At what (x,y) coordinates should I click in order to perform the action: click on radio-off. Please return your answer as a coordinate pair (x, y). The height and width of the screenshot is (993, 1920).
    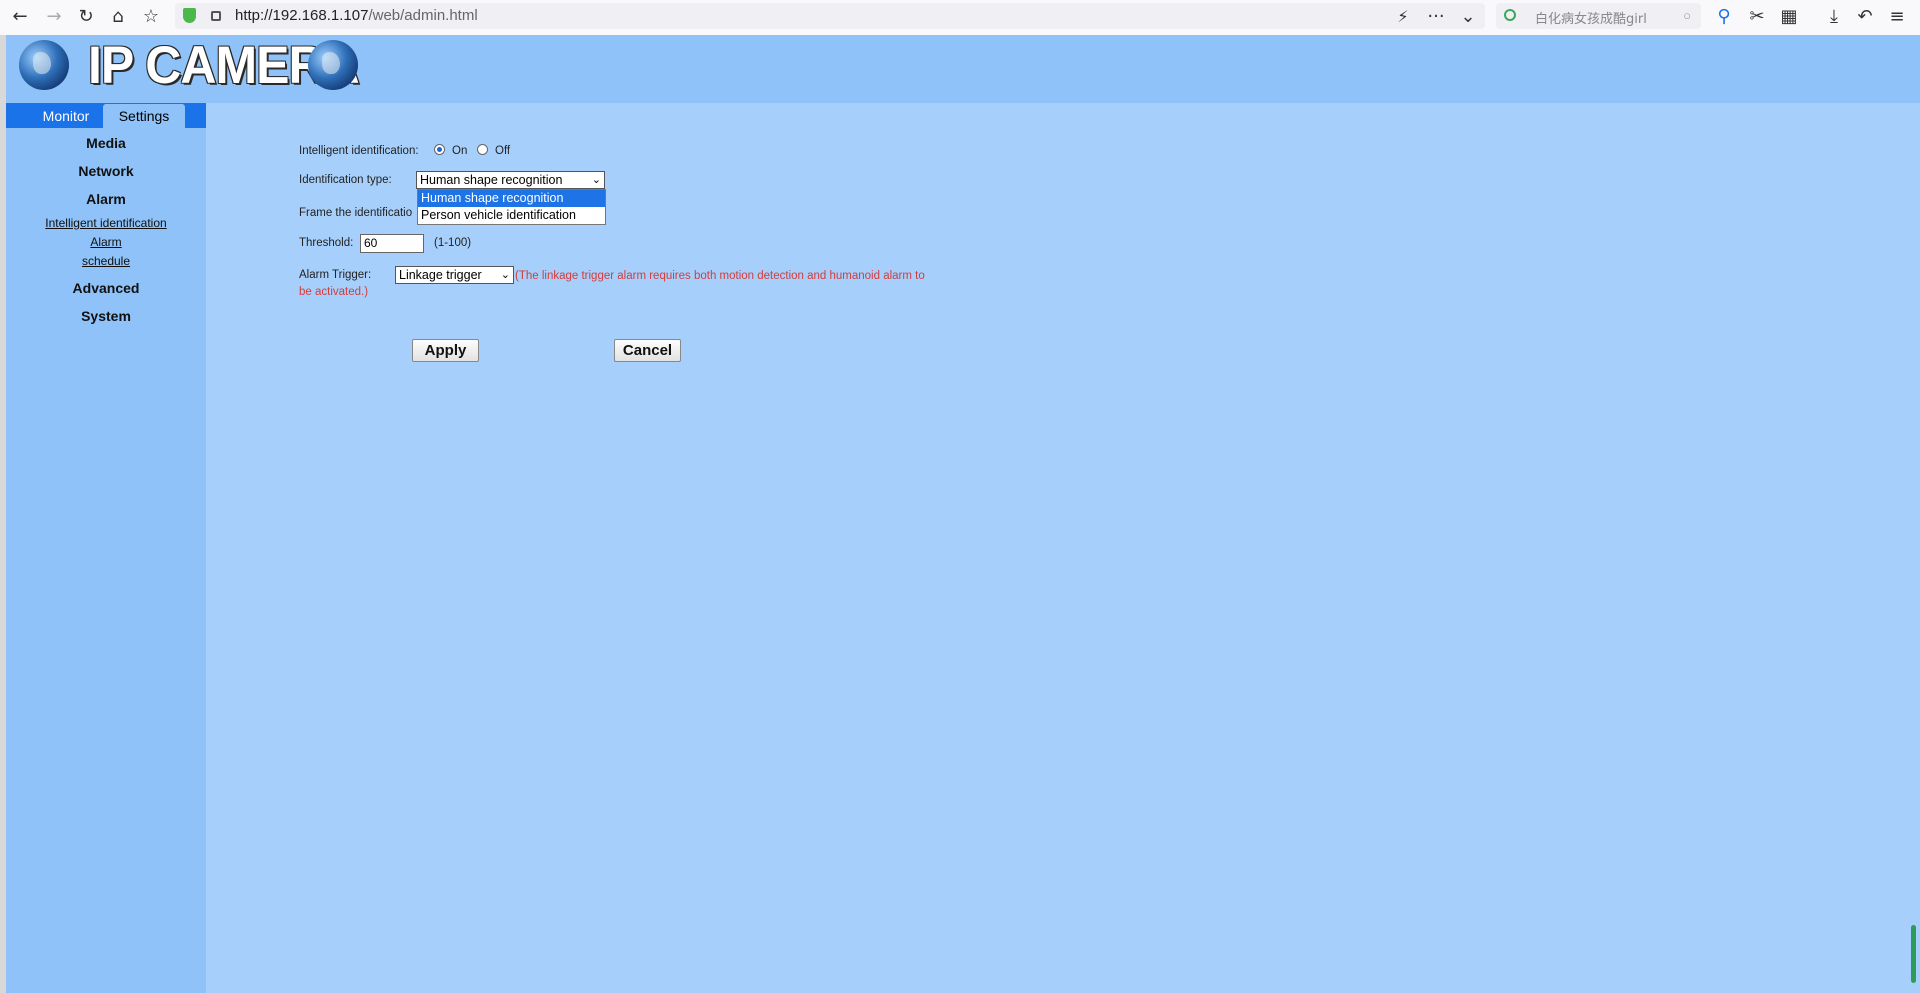
    Looking at the image, I should click on (482, 149).